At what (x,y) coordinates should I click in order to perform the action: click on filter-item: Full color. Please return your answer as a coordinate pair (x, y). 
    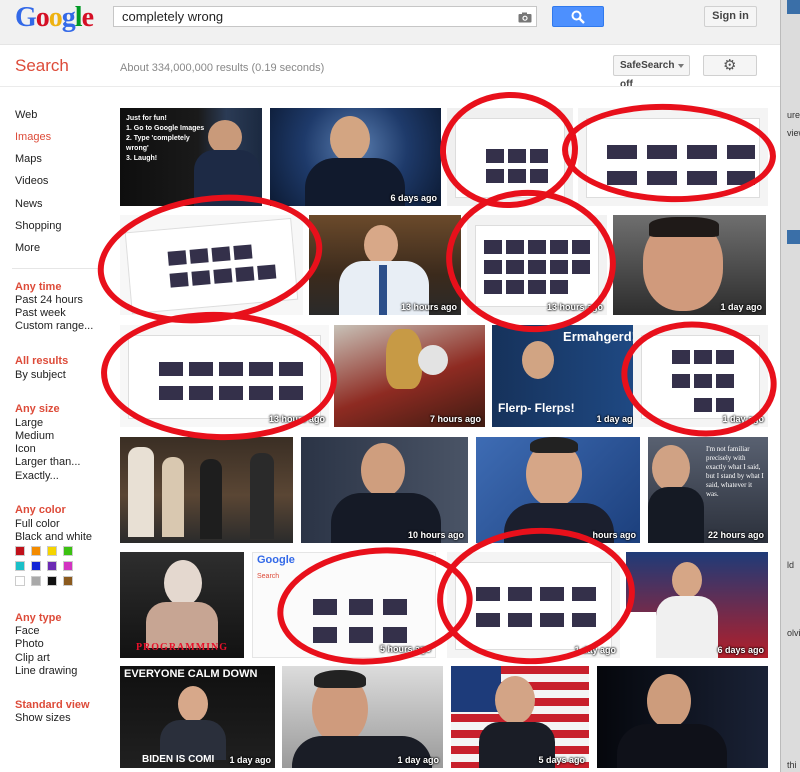
    Looking at the image, I should click on (37, 524).